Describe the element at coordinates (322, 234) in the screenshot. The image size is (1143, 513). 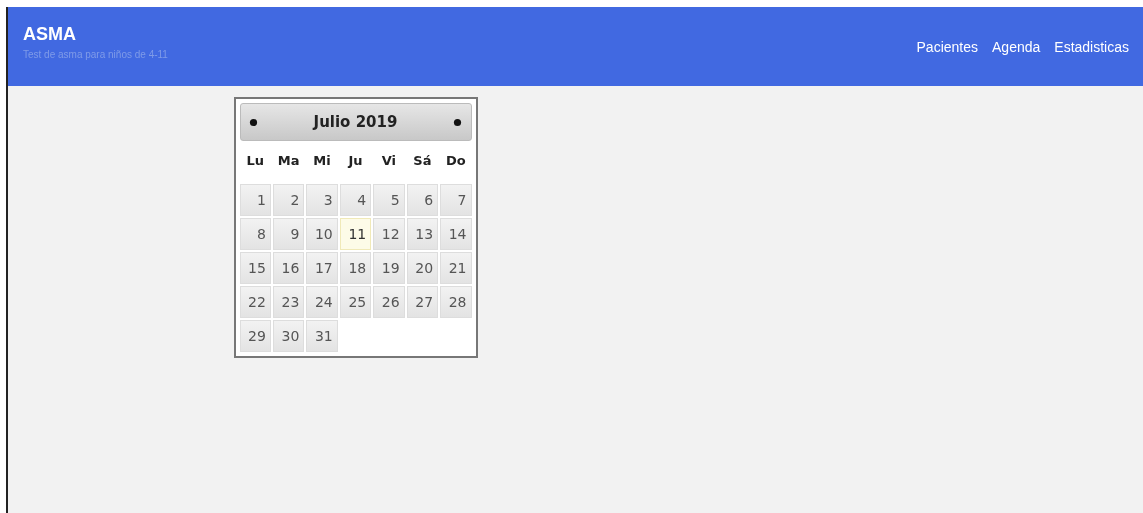
I see `calendar-day: 10` at that location.